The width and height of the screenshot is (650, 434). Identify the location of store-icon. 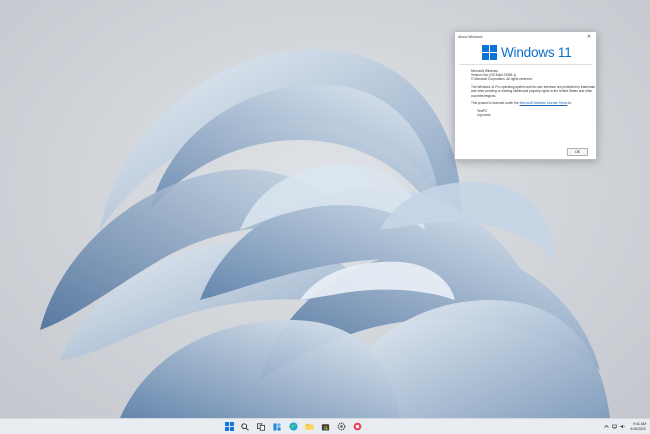
(325, 427).